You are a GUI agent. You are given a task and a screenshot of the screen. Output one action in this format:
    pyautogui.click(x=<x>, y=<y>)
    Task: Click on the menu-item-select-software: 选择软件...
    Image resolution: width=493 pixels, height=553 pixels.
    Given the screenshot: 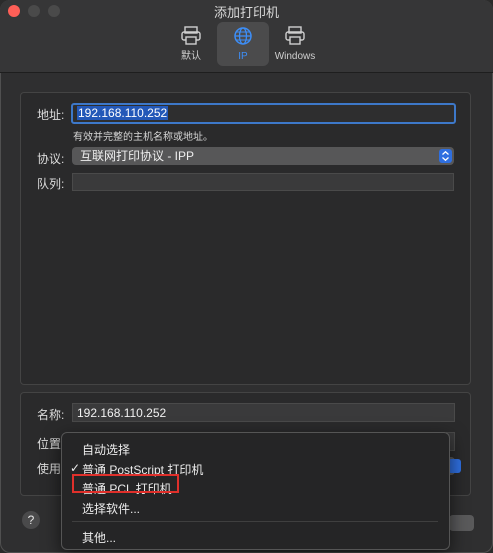 What is the action you would take?
    pyautogui.click(x=111, y=508)
    